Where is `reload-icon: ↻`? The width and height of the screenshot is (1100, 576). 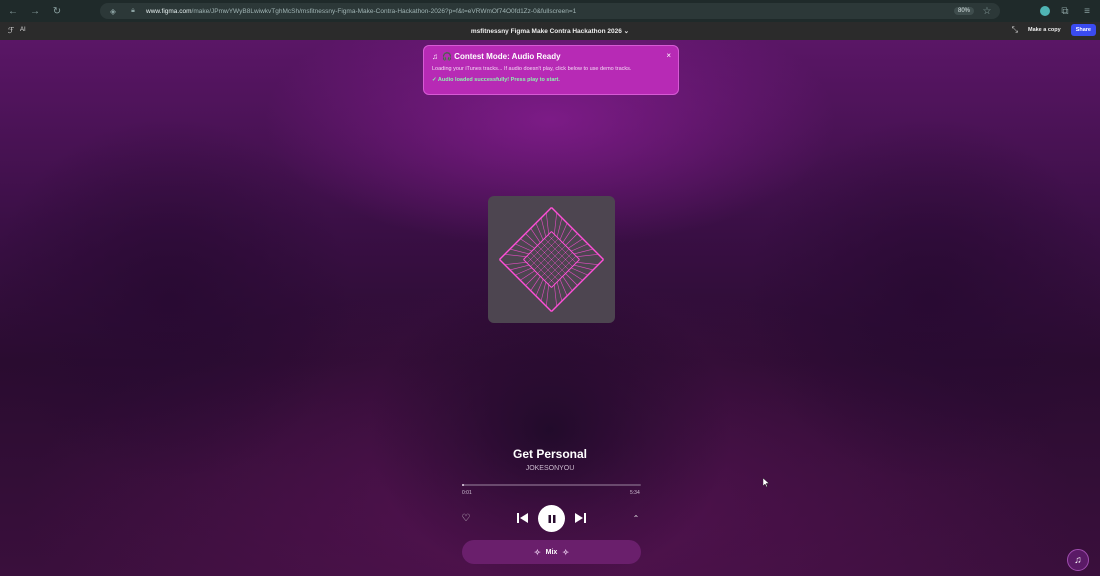 reload-icon: ↻ is located at coordinates (57, 11).